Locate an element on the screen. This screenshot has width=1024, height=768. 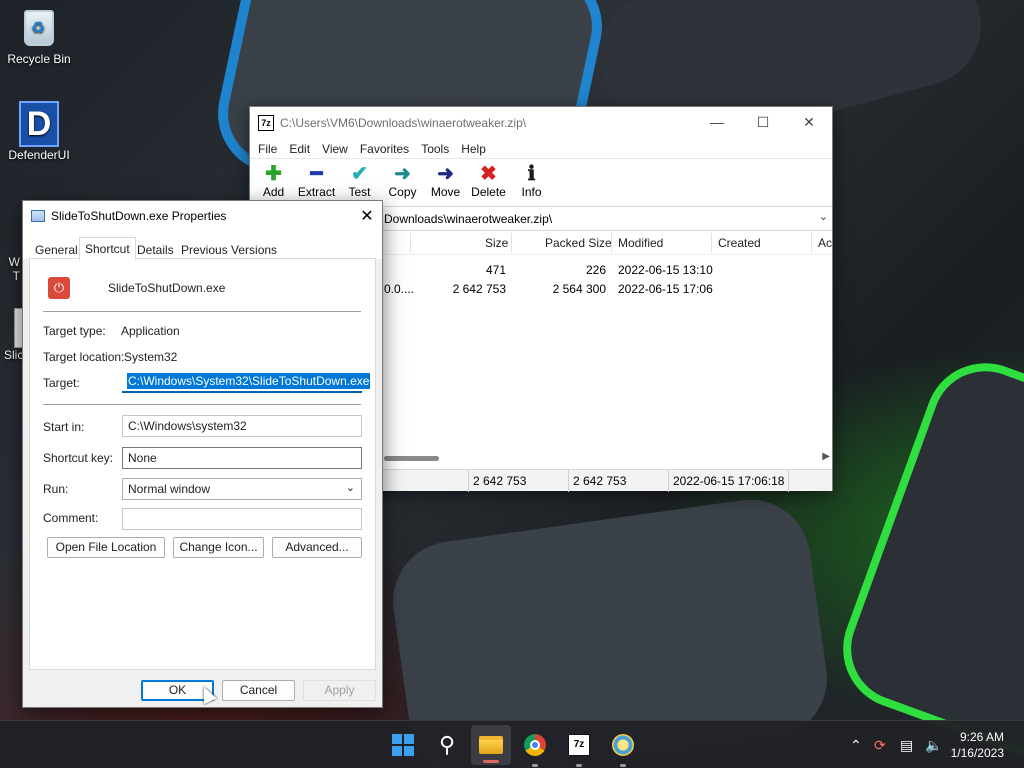
tool-label: Info is located at coordinates (531, 192).